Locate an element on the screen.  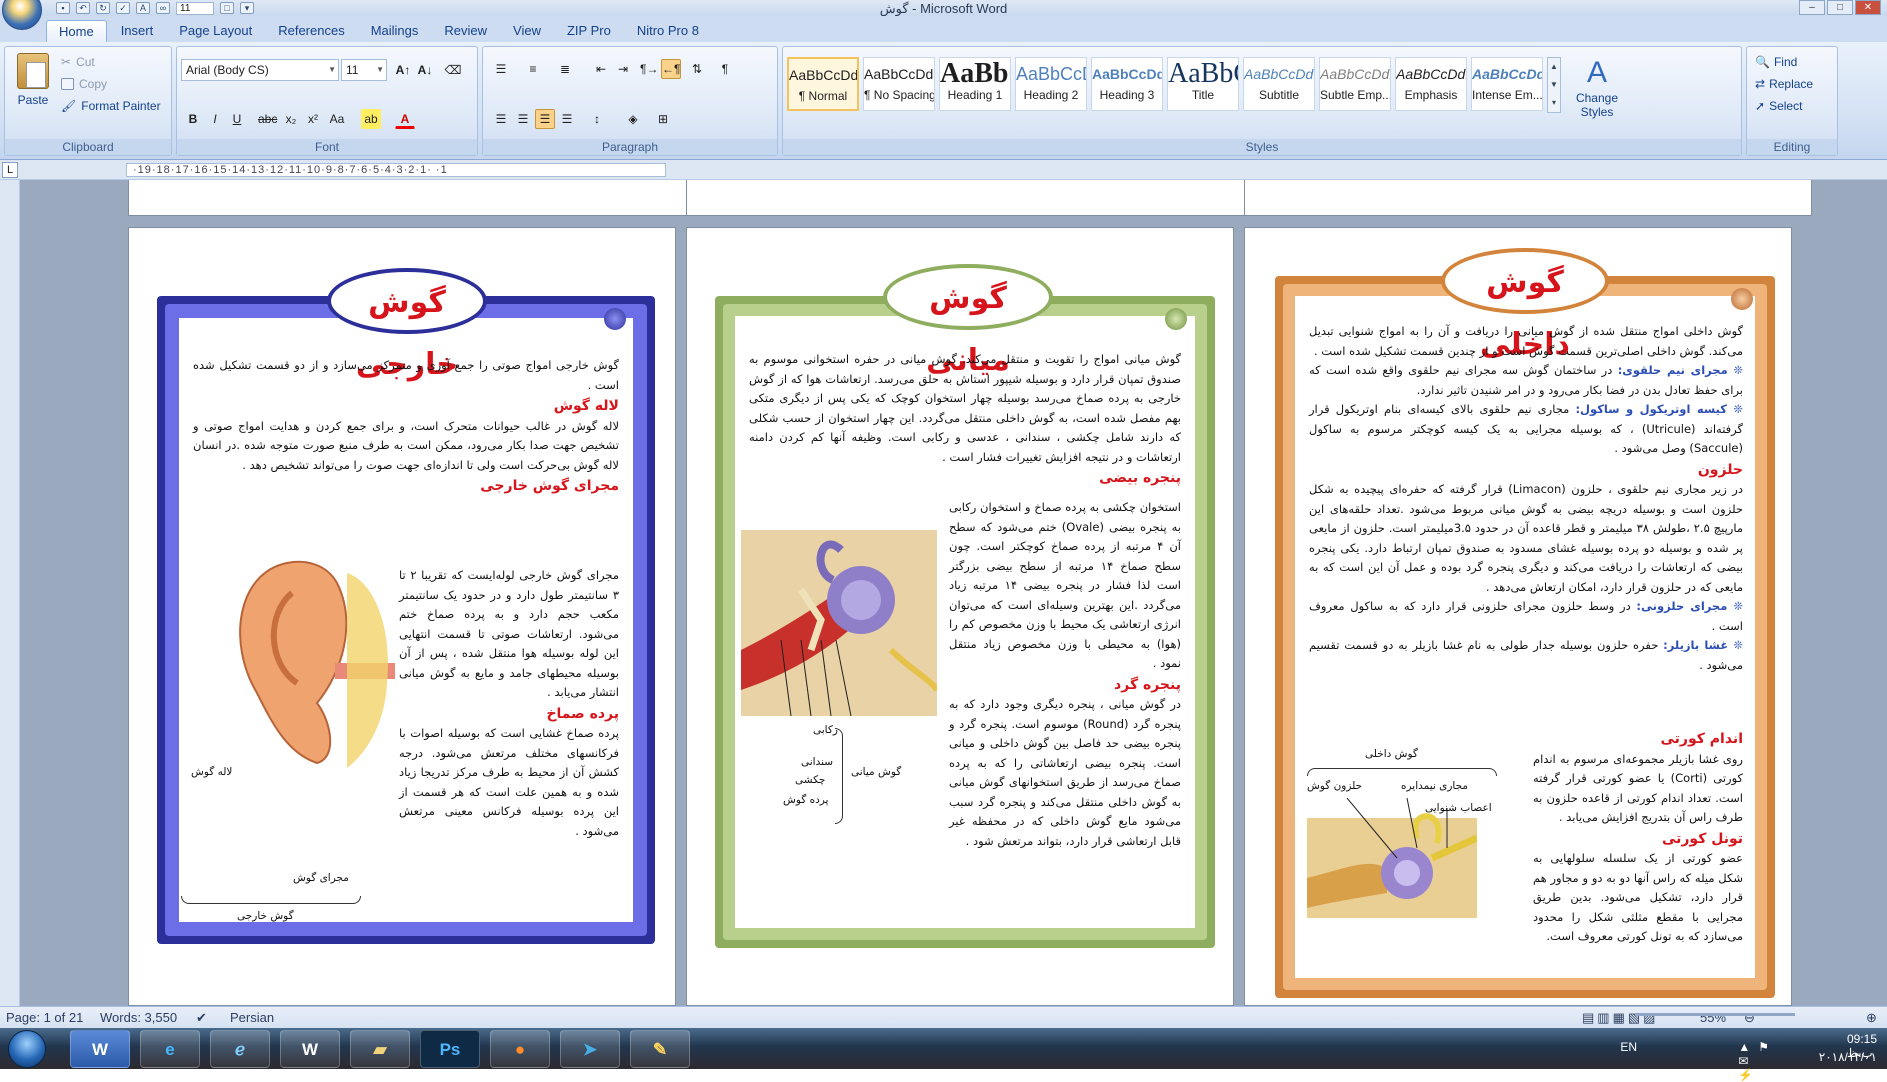
style-normal: AaBbCcDdEe ¶ Normal is located at coordinates (823, 84).